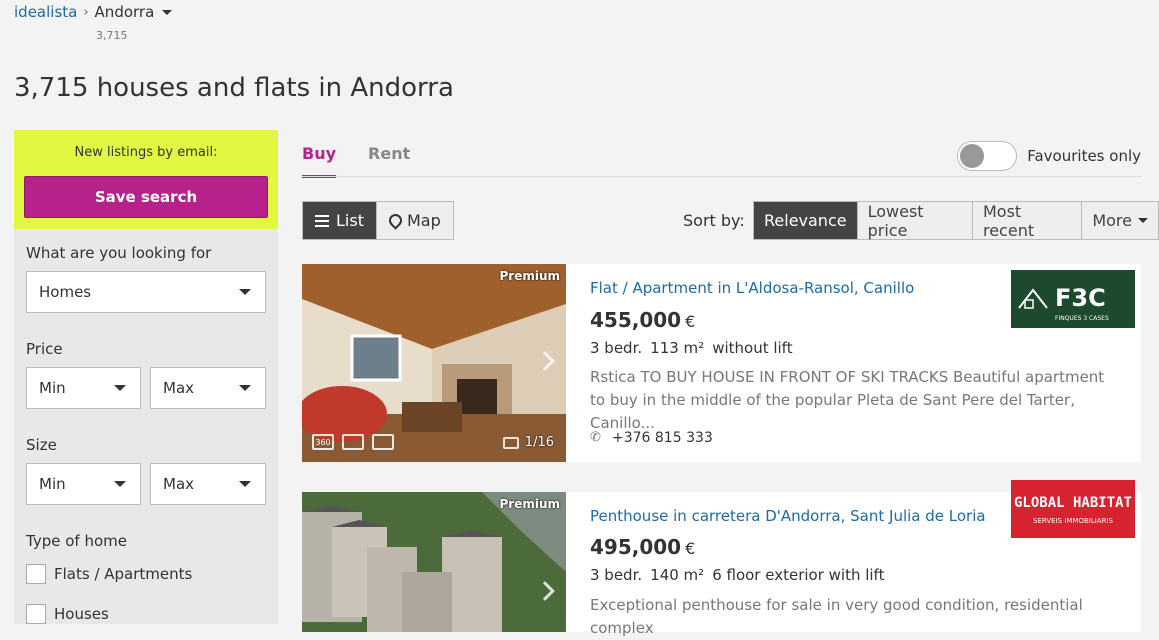 The height and width of the screenshot is (640, 1159). Describe the element at coordinates (798, 575) in the screenshot. I see `floor-info: 6 floor exterior with lift` at that location.